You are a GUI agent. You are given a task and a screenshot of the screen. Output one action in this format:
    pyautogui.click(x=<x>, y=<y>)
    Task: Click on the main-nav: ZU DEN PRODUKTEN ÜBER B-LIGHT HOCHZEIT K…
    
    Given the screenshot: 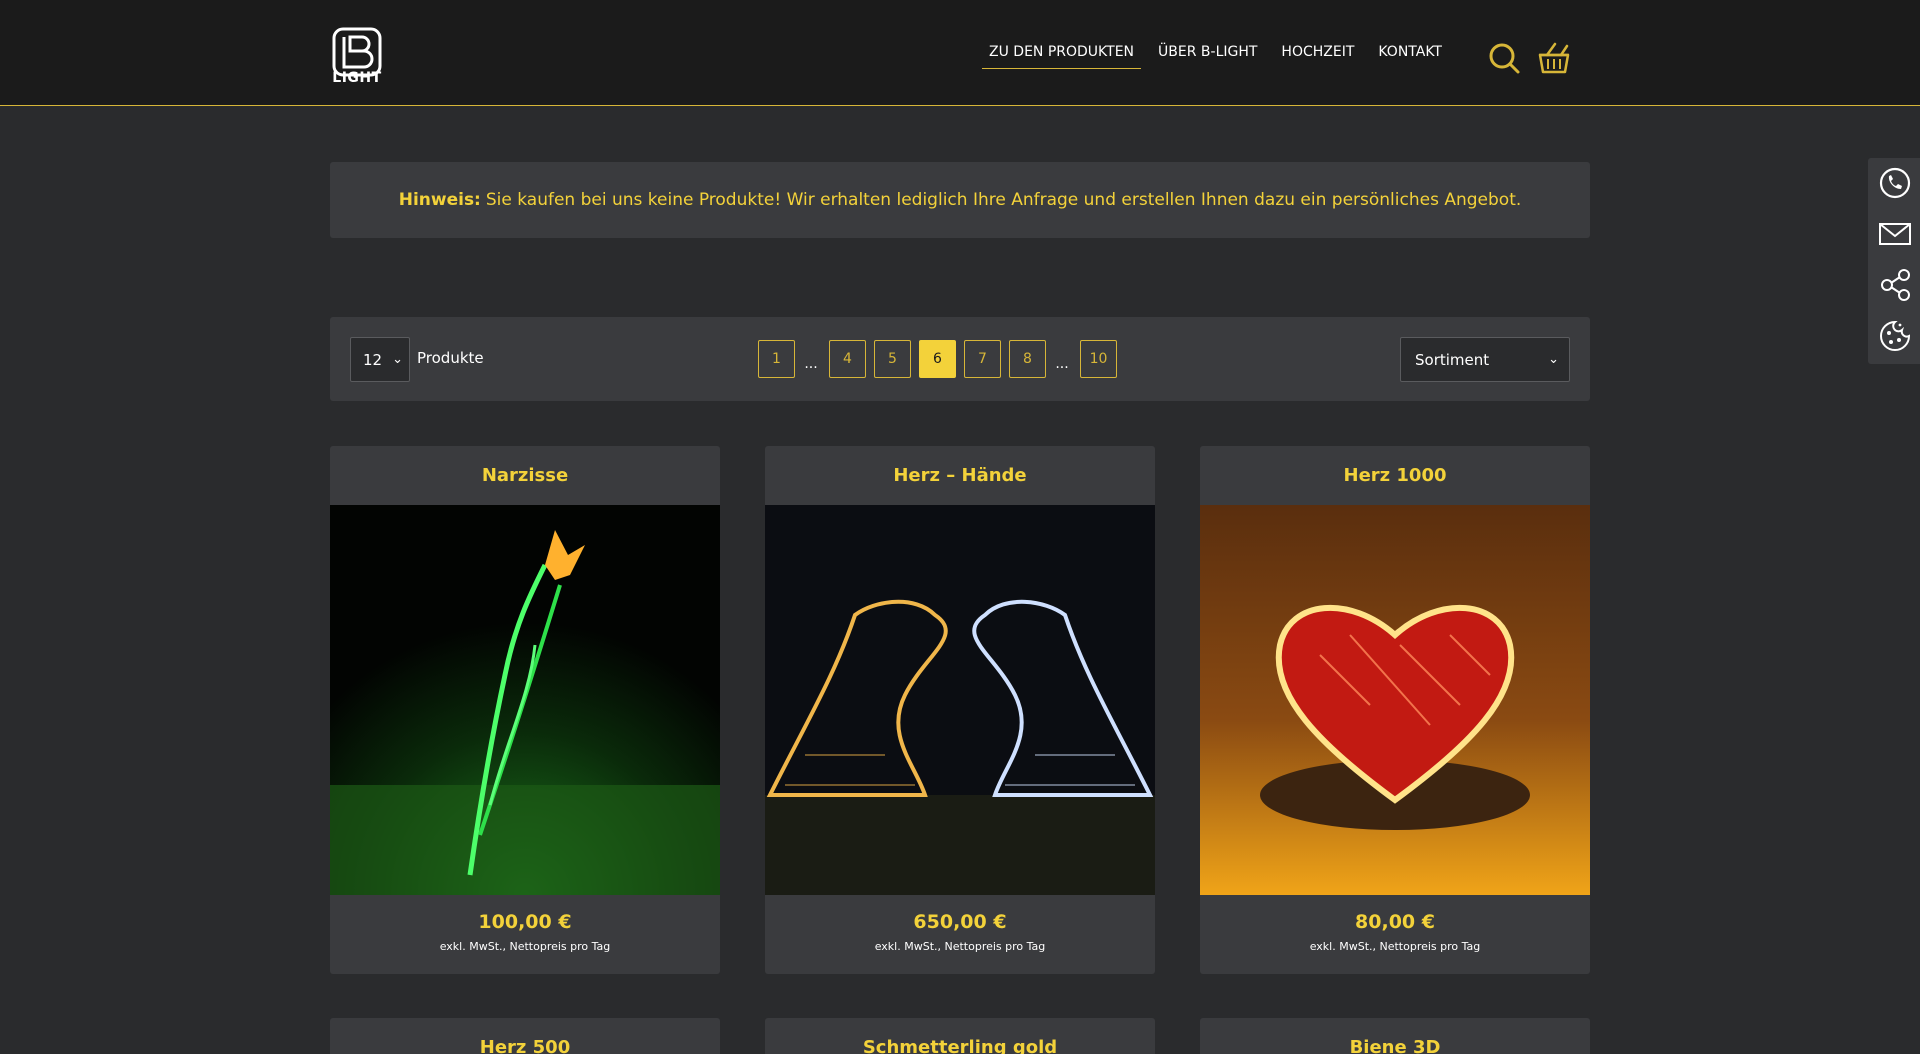 What is the action you would take?
    pyautogui.click(x=1220, y=54)
    